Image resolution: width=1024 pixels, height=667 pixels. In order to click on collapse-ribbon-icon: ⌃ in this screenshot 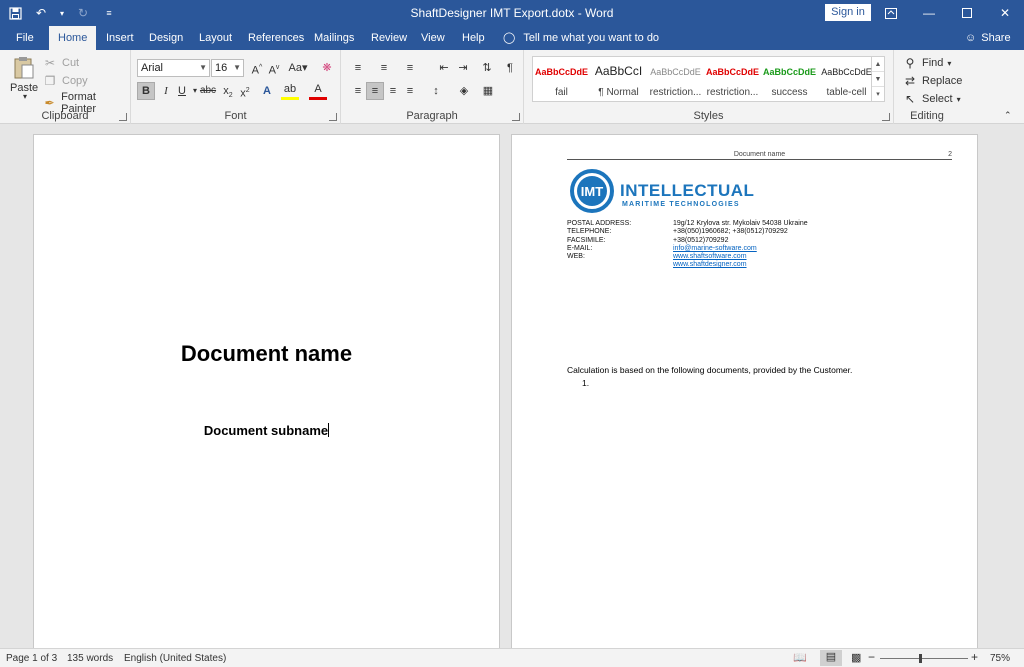, I will do `click(1008, 115)`.